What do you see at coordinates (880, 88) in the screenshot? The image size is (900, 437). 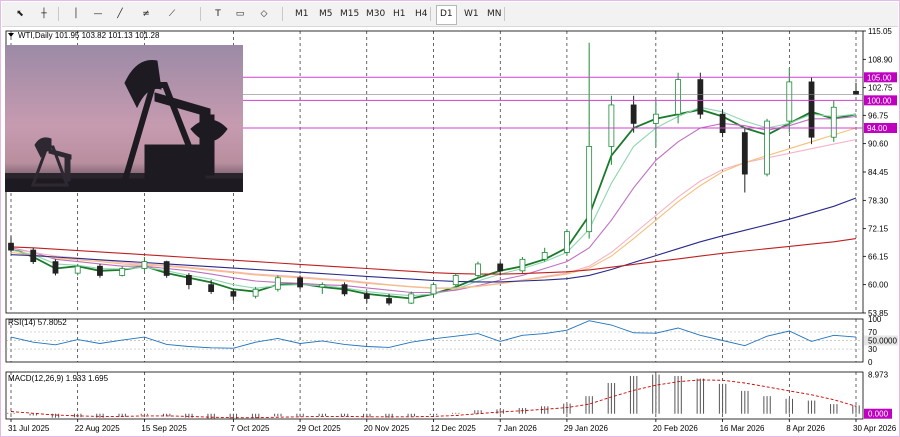 I see `price-tick-label: 102.75` at bounding box center [880, 88].